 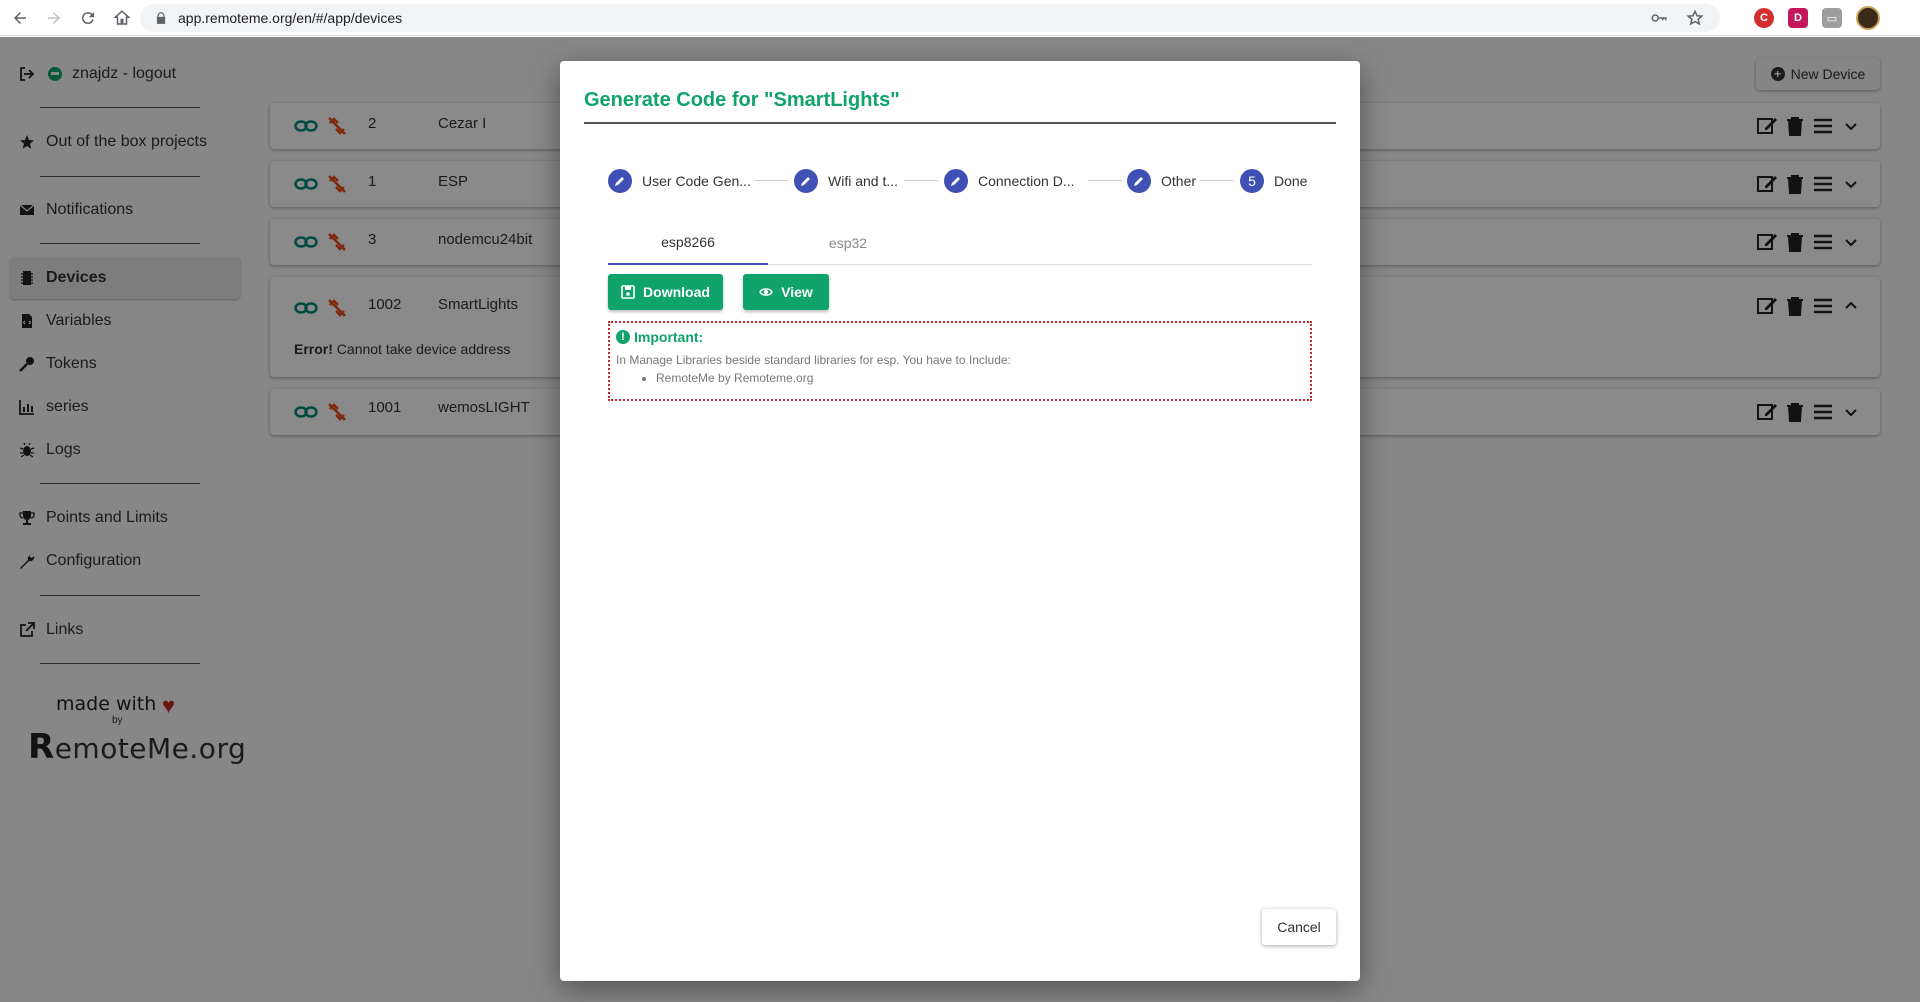 What do you see at coordinates (623, 337) in the screenshot?
I see `exclamation-circle-icon: !` at bounding box center [623, 337].